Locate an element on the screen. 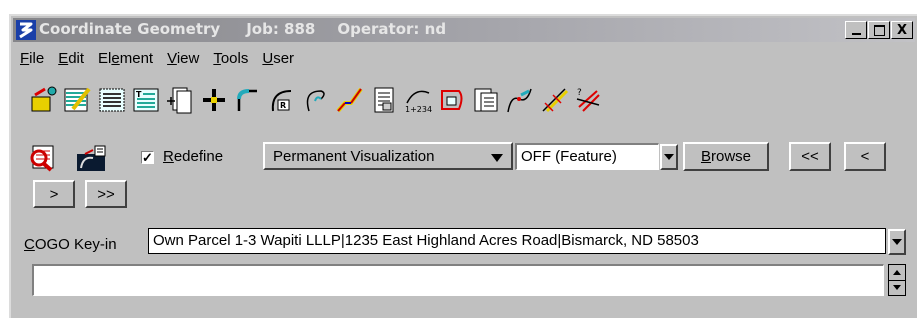 Image resolution: width=922 pixels, height=318 pixels. edit-job-icon is located at coordinates (77, 99).